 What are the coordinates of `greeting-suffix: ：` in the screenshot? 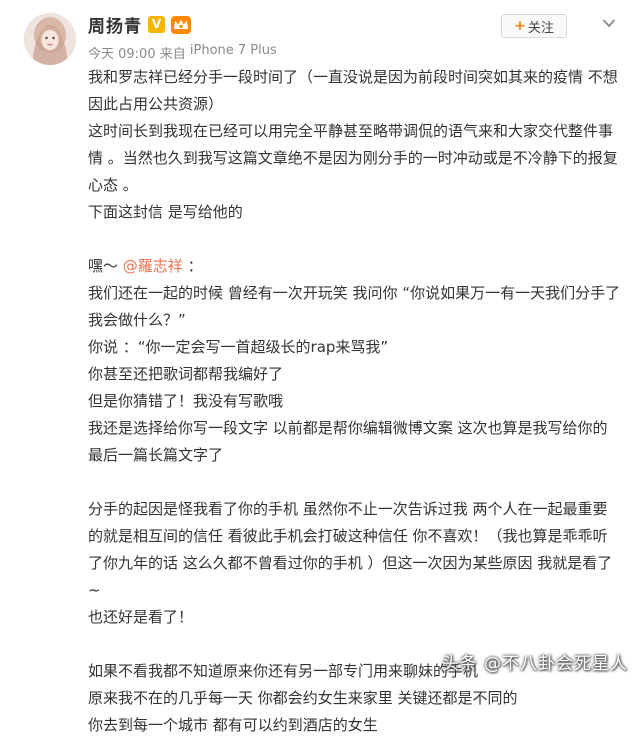 It's located at (192, 266).